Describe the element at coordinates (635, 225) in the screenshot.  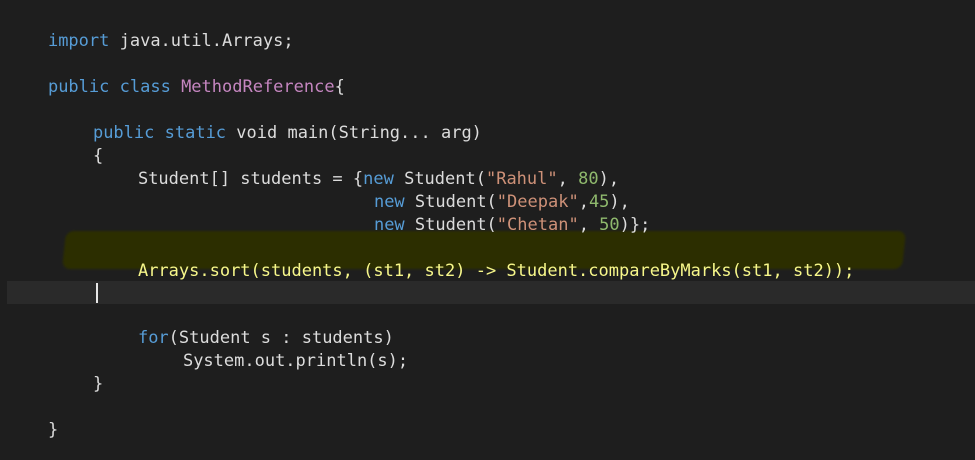
I see `code-token: )};` at that location.